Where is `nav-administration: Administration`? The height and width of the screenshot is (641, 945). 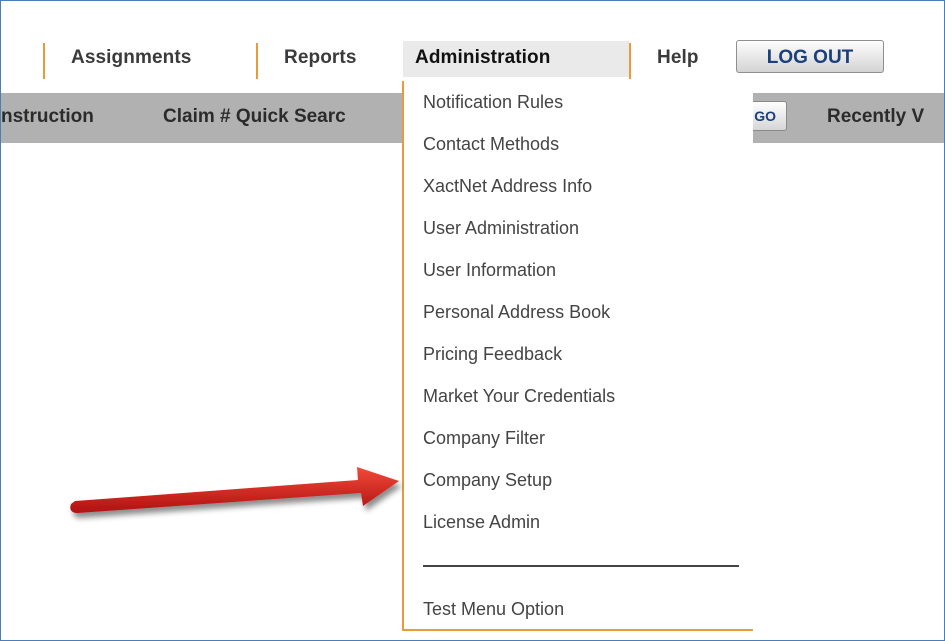 nav-administration: Administration is located at coordinates (516, 59).